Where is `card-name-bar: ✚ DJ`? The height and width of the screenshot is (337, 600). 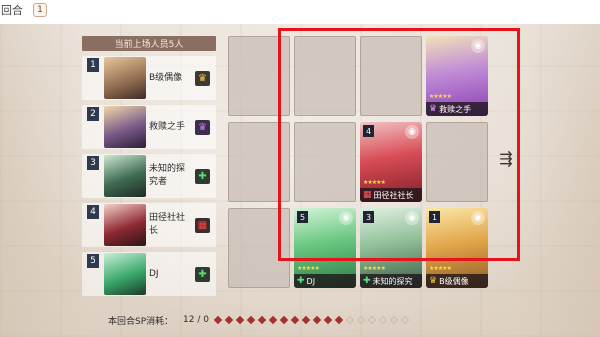 card-name-bar: ✚ DJ is located at coordinates (325, 281).